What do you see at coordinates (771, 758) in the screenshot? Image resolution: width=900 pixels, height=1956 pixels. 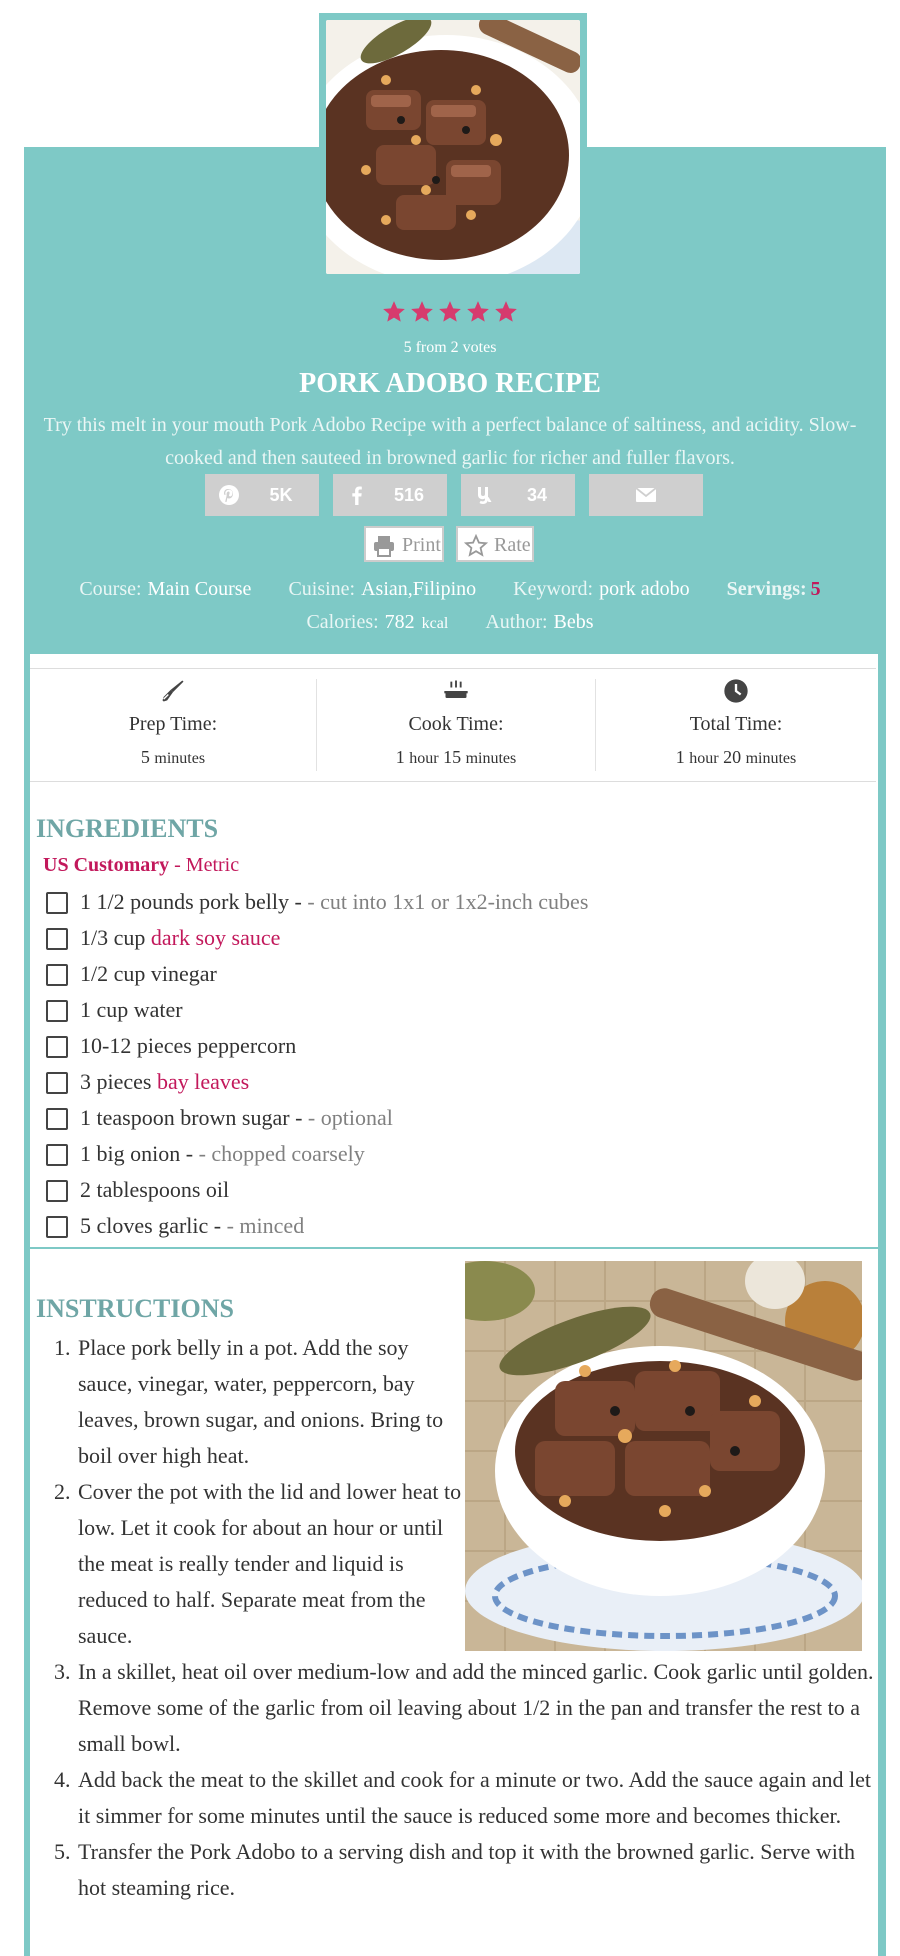 I see `total-minutes-unit: minutes` at bounding box center [771, 758].